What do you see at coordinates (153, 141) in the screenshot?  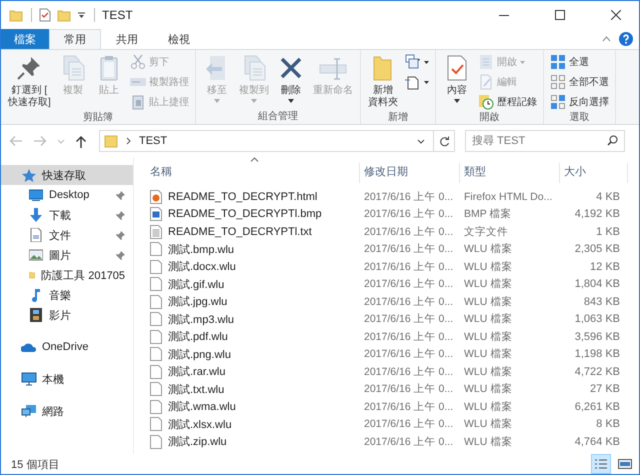 I see `path-segment: TEST` at bounding box center [153, 141].